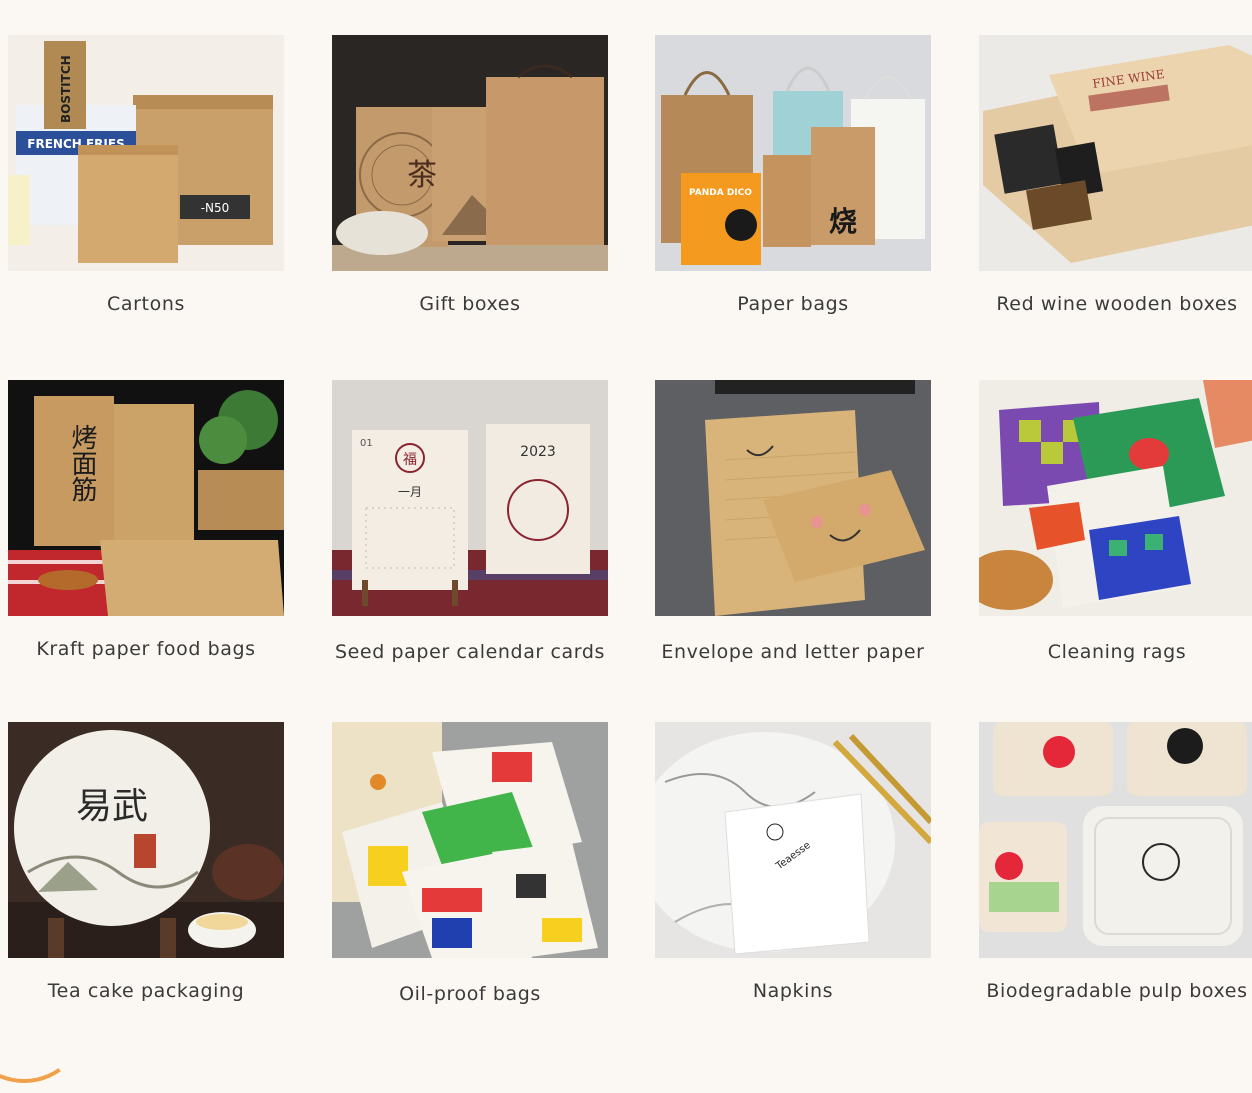 The height and width of the screenshot is (1093, 1252). I want to click on svg-text: BOSTITCH, so click(66, 89).